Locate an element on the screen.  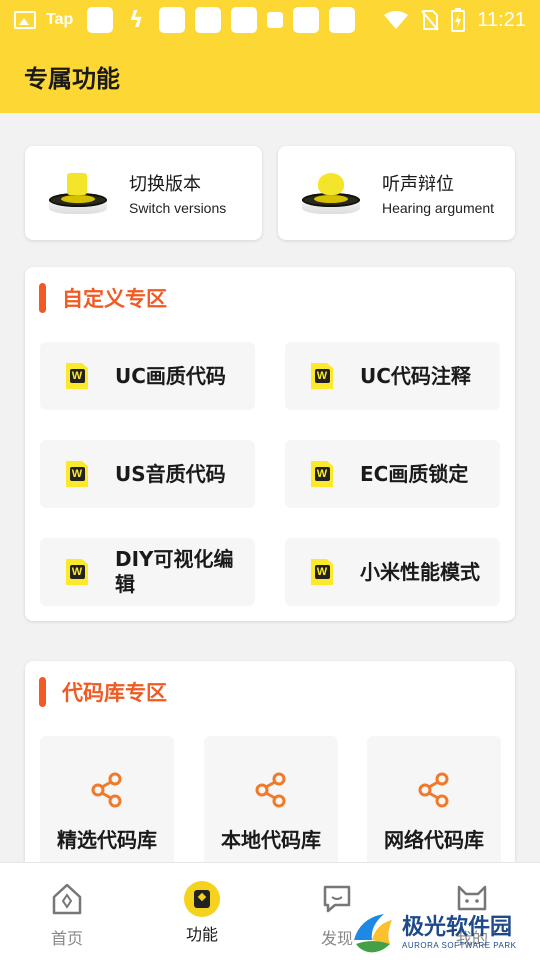
nav-label: 首页 is located at coordinates (66, 938).